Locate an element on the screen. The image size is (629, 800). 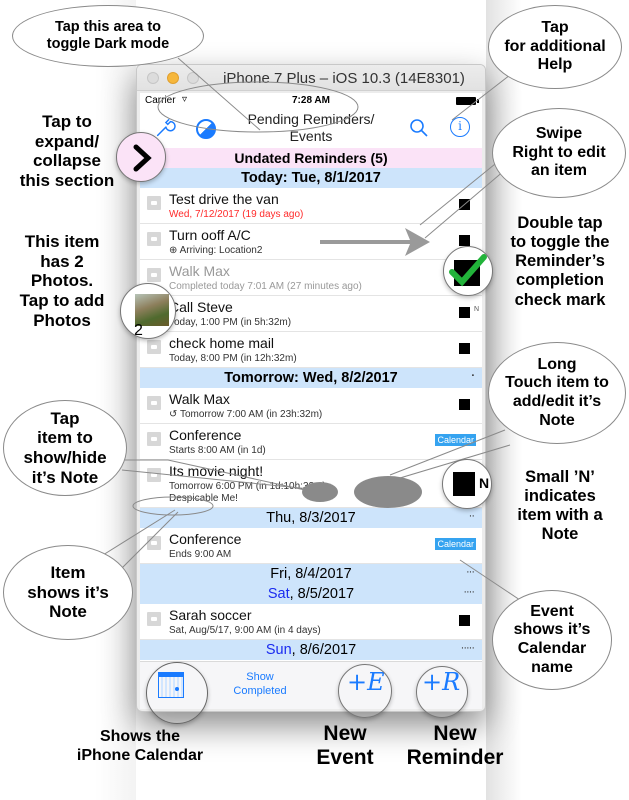
label-text: expand/ is located at coordinates (67, 141).